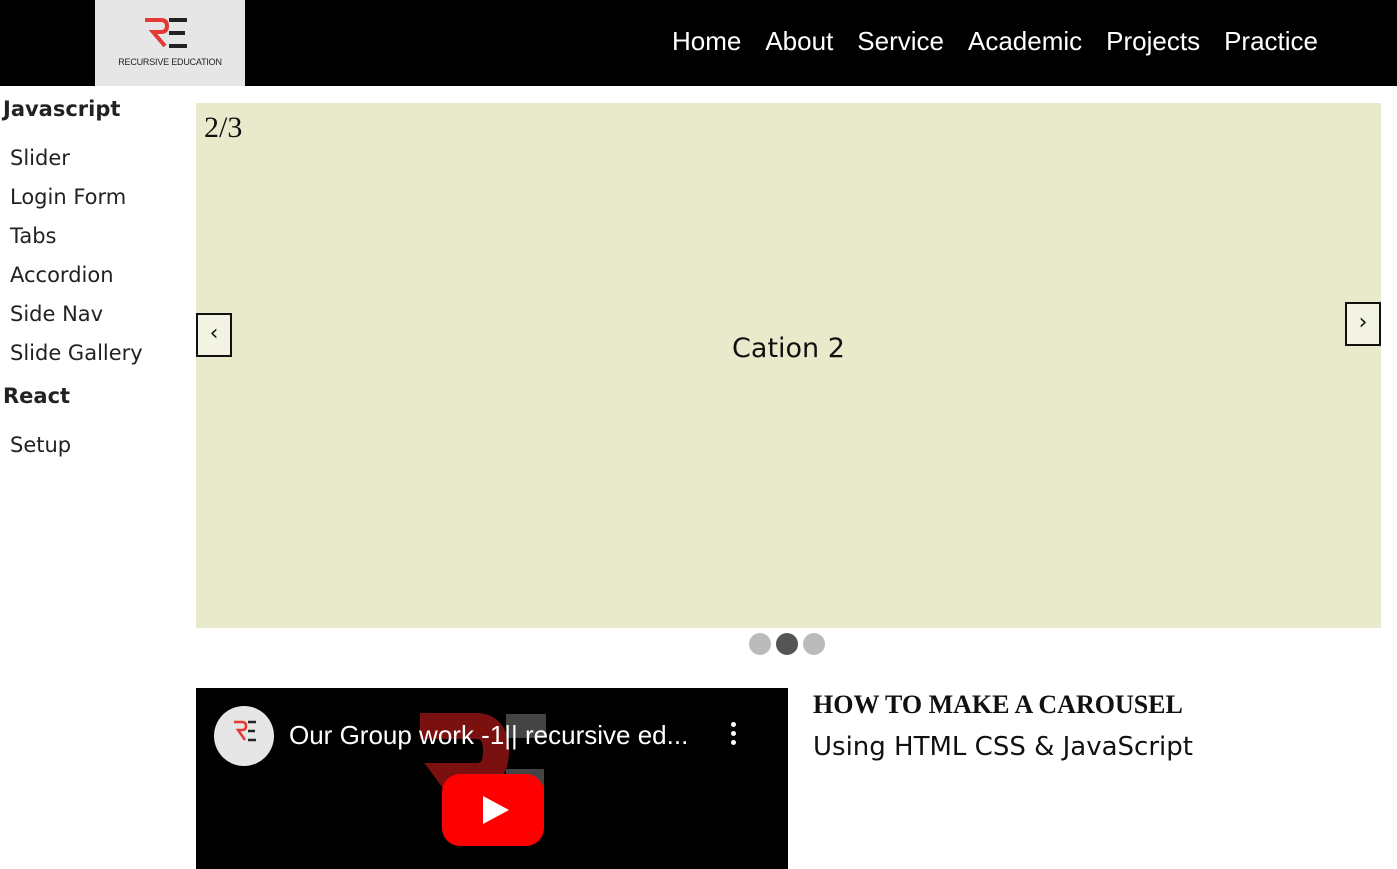 This screenshot has width=1397, height=869. Describe the element at coordinates (40, 445) in the screenshot. I see `sidebar-item-setup: Setup` at that location.